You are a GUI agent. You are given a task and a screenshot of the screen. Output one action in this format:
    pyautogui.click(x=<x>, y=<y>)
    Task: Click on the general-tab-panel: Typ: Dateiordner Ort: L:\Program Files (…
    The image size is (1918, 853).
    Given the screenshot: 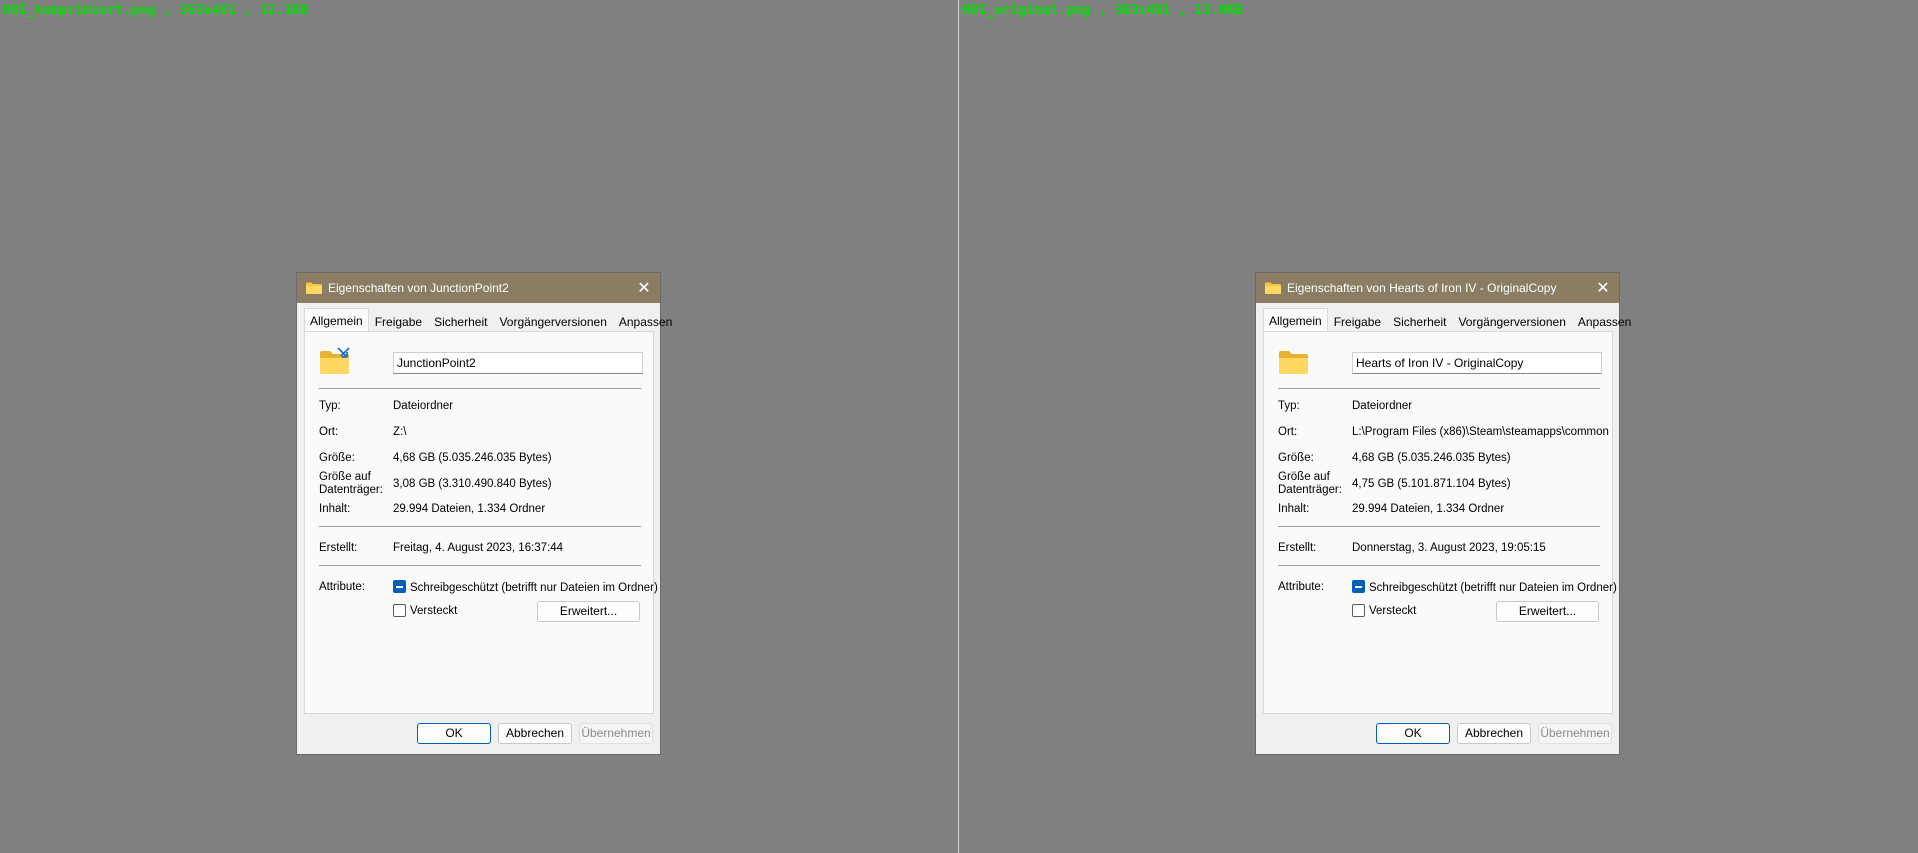 What is the action you would take?
    pyautogui.click(x=1440, y=522)
    